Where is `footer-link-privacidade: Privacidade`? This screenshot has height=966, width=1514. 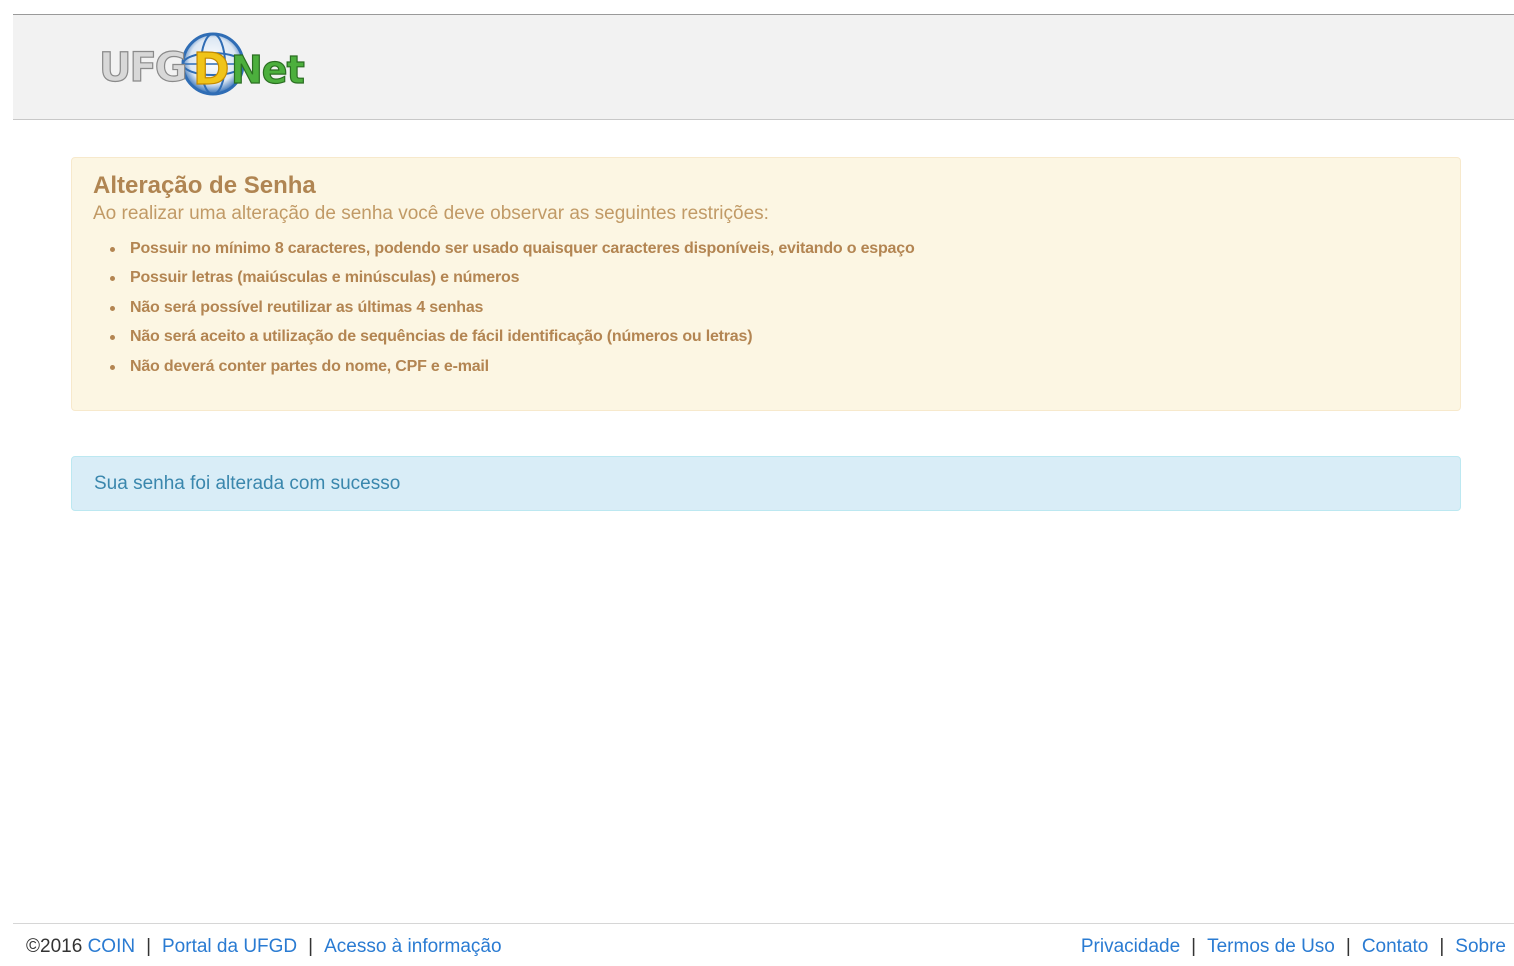
footer-link-privacidade: Privacidade is located at coordinates (1130, 946).